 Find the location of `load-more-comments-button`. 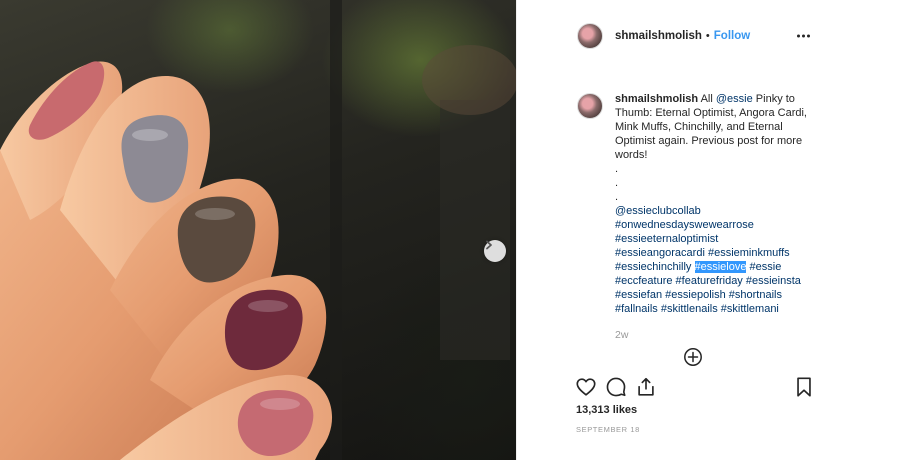

load-more-comments-button is located at coordinates (693, 357).